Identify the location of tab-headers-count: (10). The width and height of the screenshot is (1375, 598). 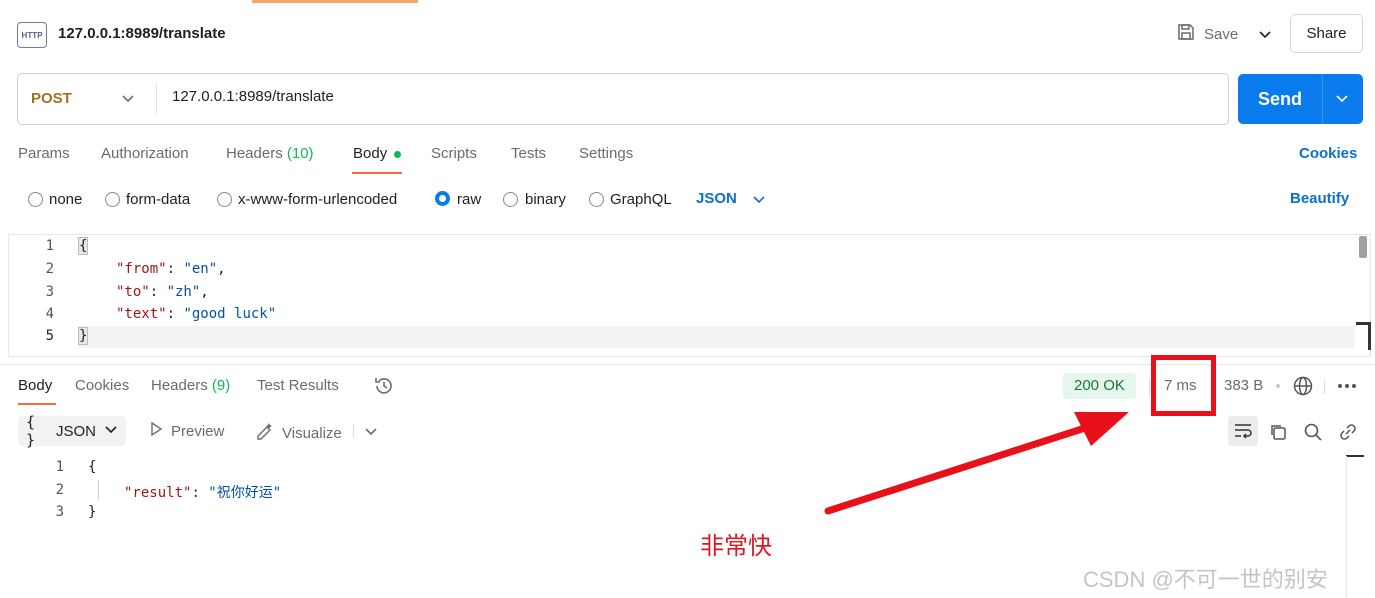
(300, 153).